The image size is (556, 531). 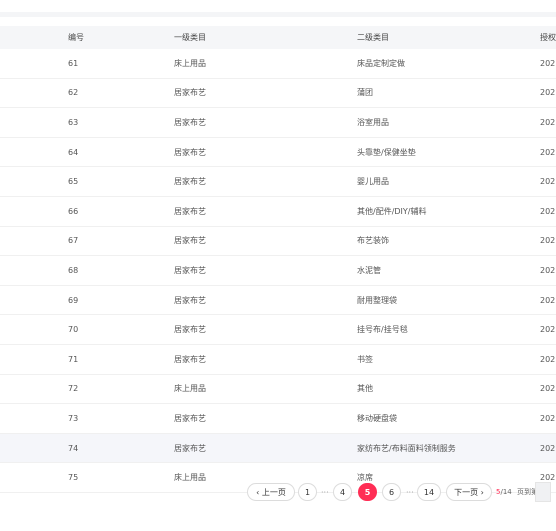 What do you see at coordinates (469, 492) in the screenshot?
I see `next-page-button: 下一页 ›` at bounding box center [469, 492].